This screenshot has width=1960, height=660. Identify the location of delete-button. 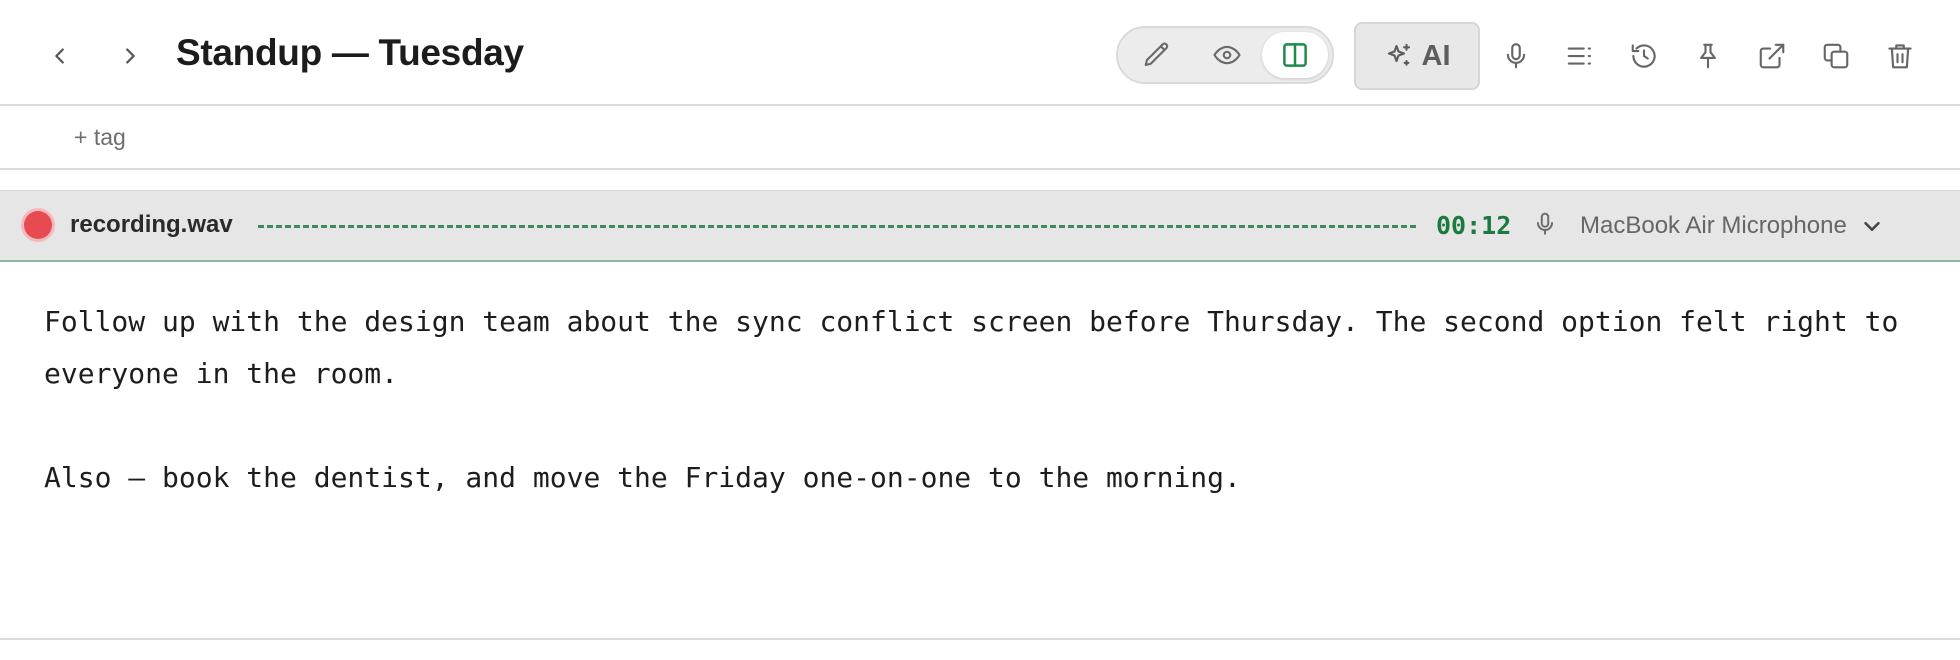
(1900, 56).